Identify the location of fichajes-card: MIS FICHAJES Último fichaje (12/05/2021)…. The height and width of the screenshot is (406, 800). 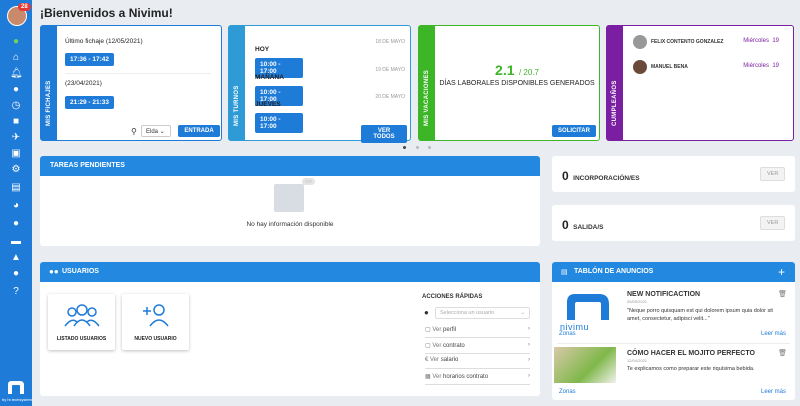
(131, 83).